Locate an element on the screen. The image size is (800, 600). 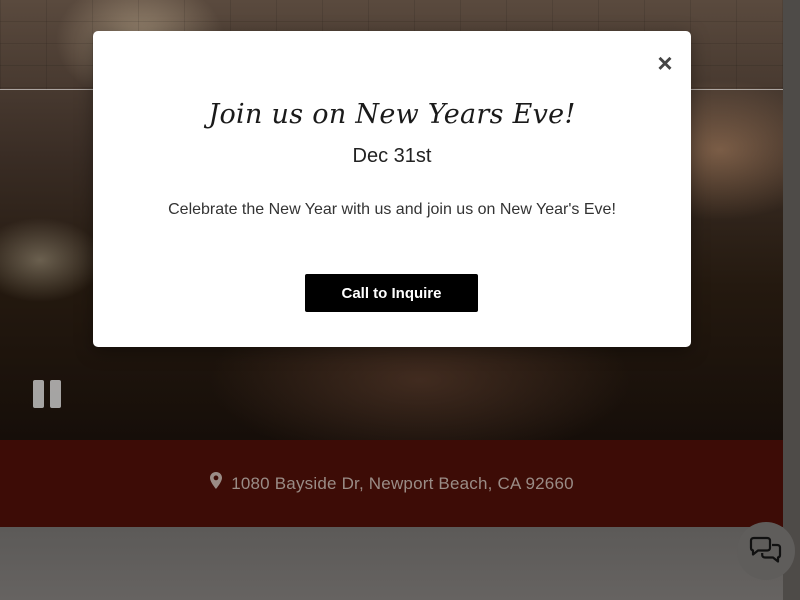
map-pin-icon is located at coordinates (216, 480).